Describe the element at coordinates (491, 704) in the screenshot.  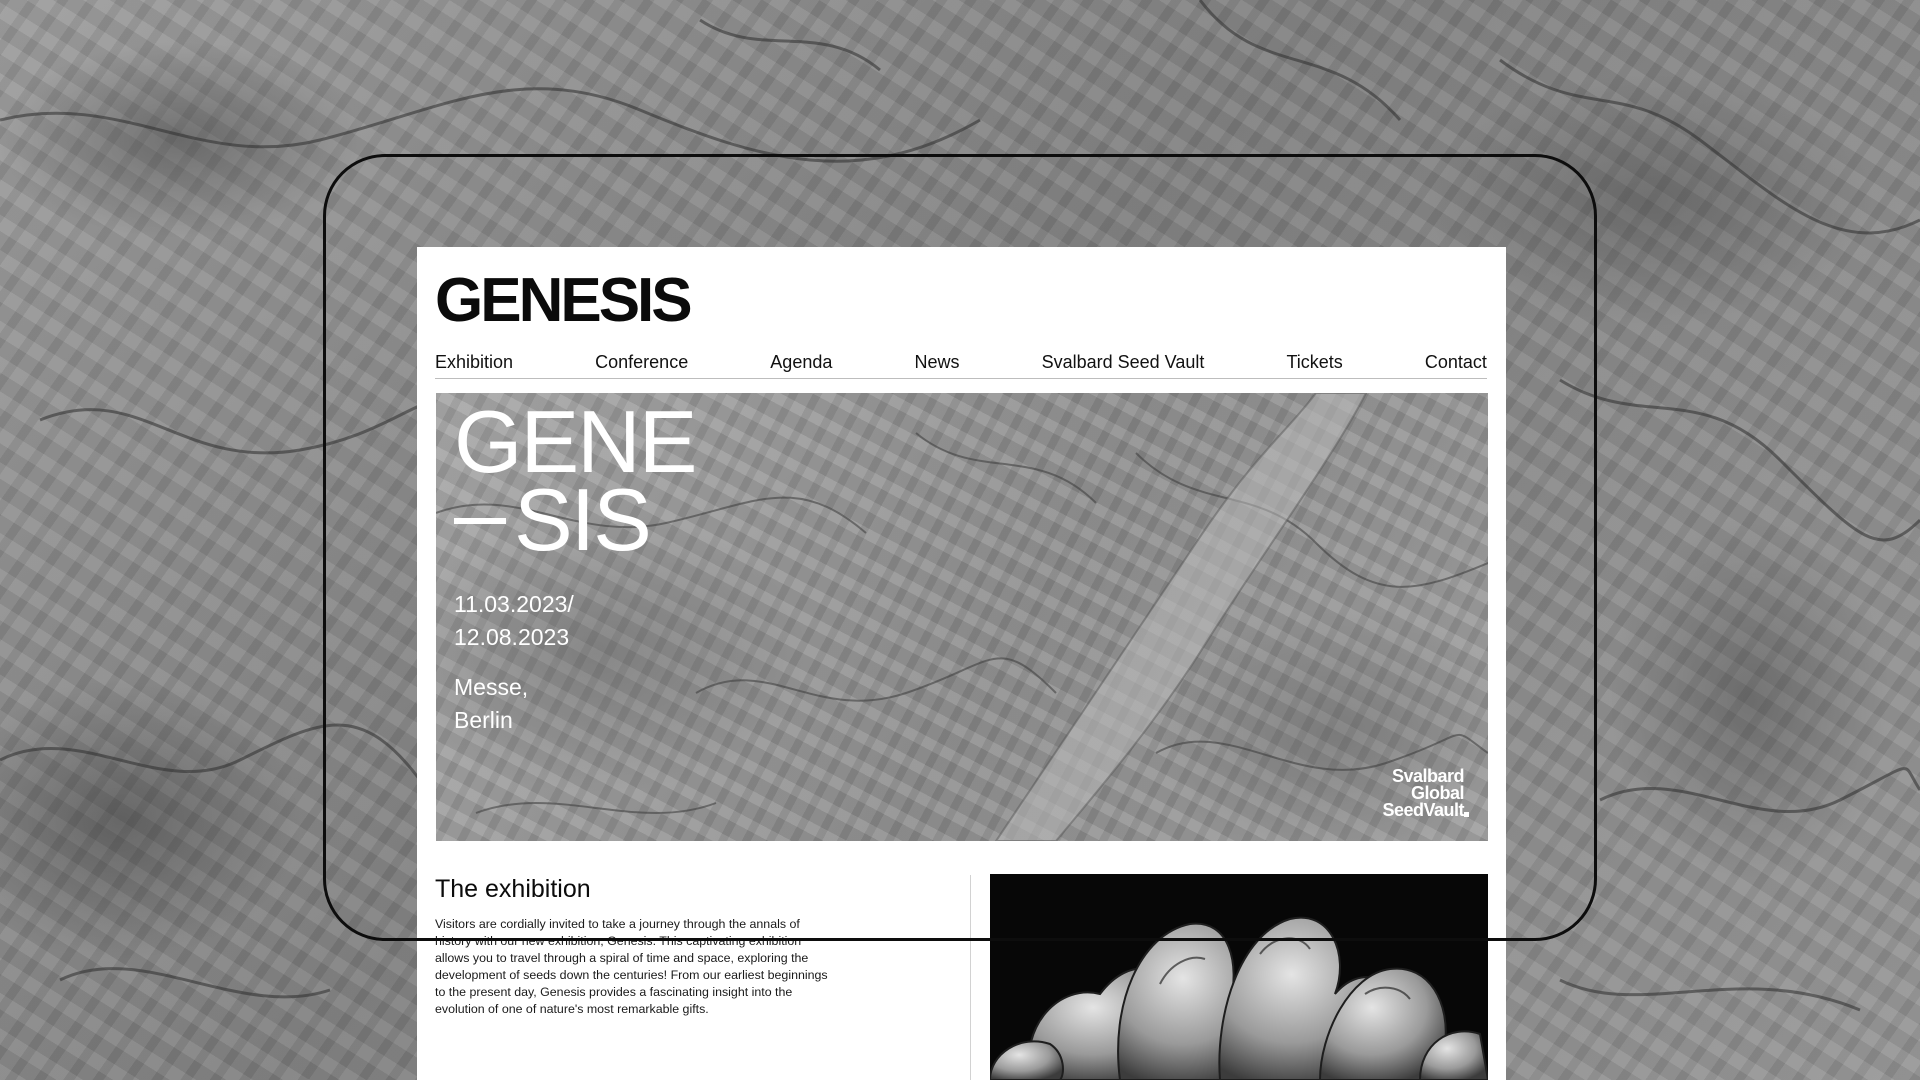
I see `event-location: Messe, Berlin` at that location.